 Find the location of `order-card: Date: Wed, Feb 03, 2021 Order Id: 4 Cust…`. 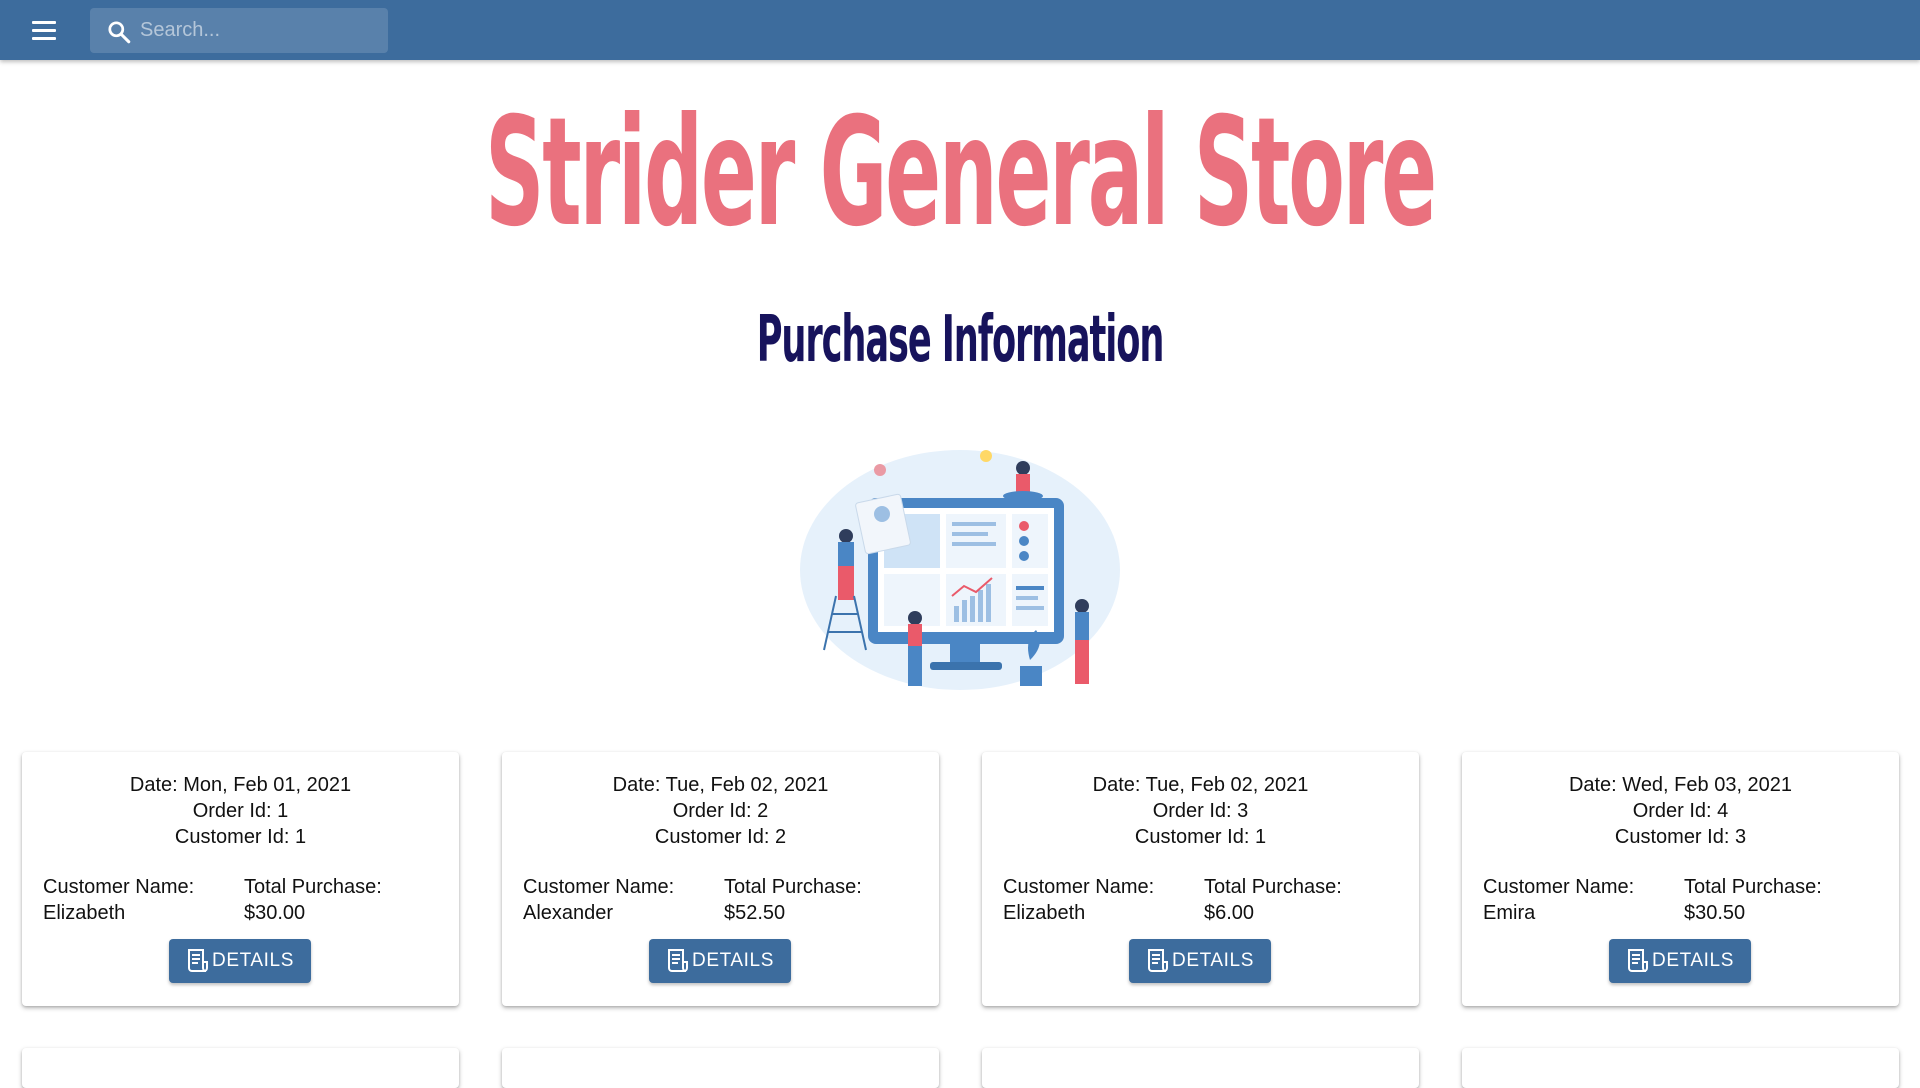

order-card: Date: Wed, Feb 03, 2021 Order Id: 4 Cust… is located at coordinates (1680, 879).